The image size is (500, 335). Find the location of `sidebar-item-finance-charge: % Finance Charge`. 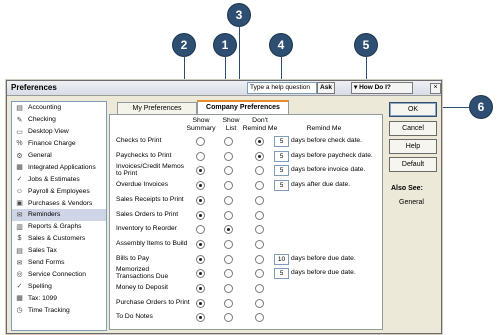

sidebar-item-finance-charge: % Finance Charge is located at coordinates (59, 144).